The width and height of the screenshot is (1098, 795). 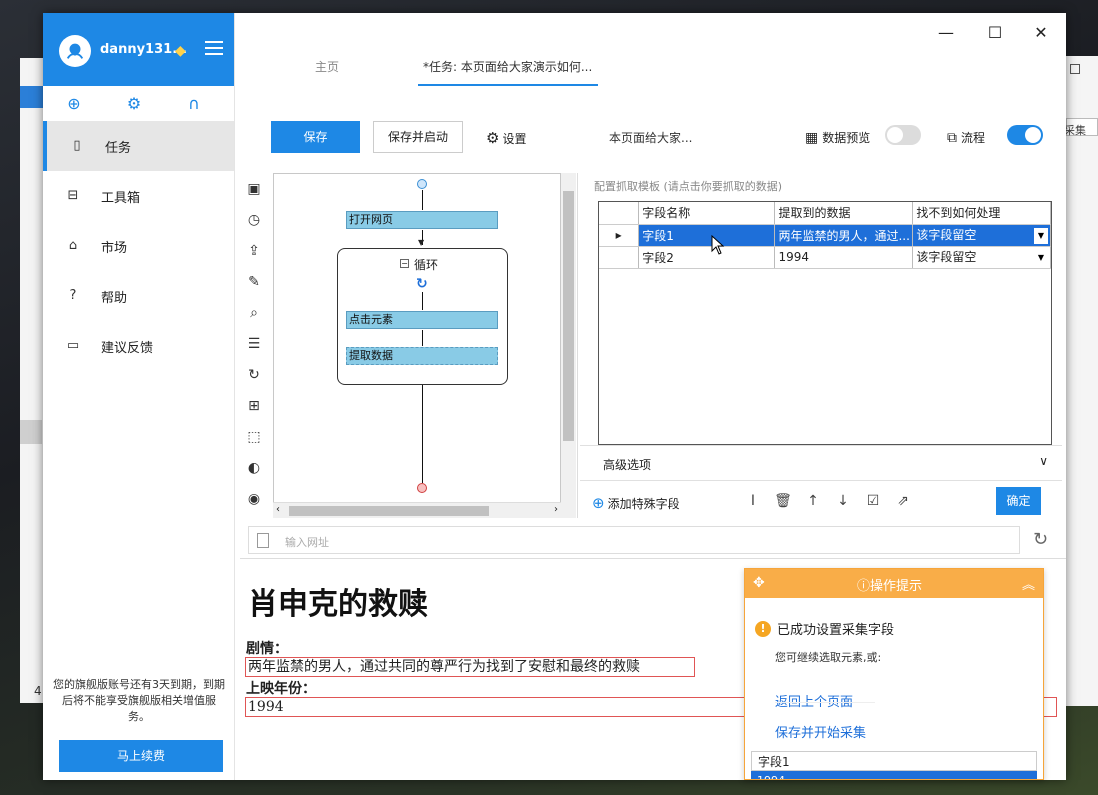 What do you see at coordinates (254, 344) in the screenshot?
I see `switch-dropdown-tool-icon: ☰` at bounding box center [254, 344].